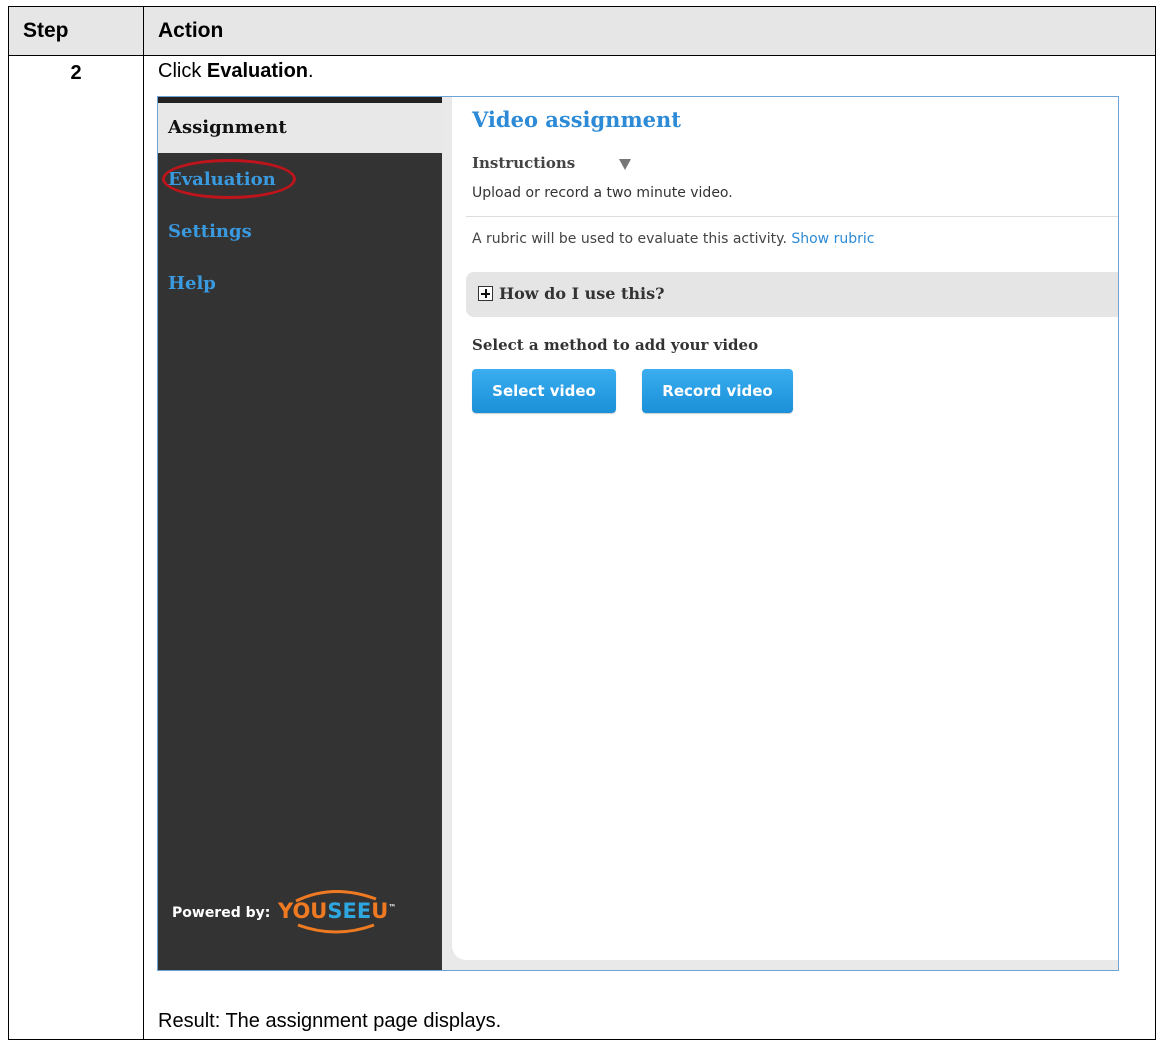 This screenshot has width=1157, height=1040. What do you see at coordinates (392, 907) in the screenshot?
I see `logo-tm: ™` at bounding box center [392, 907].